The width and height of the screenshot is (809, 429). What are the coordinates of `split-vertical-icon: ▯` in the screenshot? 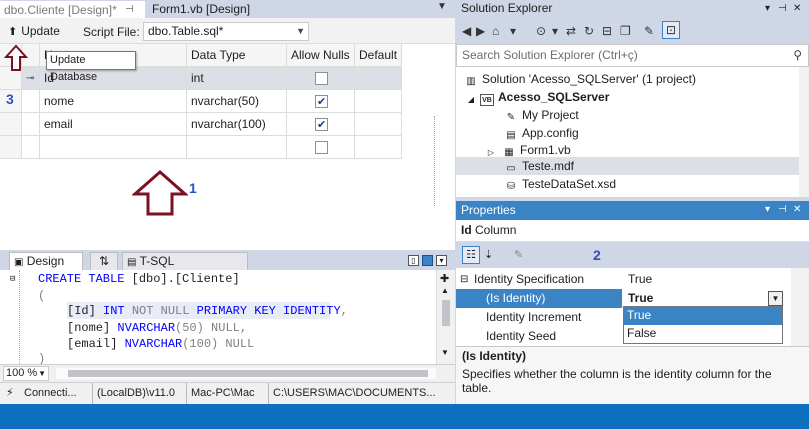 It's located at (413, 260).